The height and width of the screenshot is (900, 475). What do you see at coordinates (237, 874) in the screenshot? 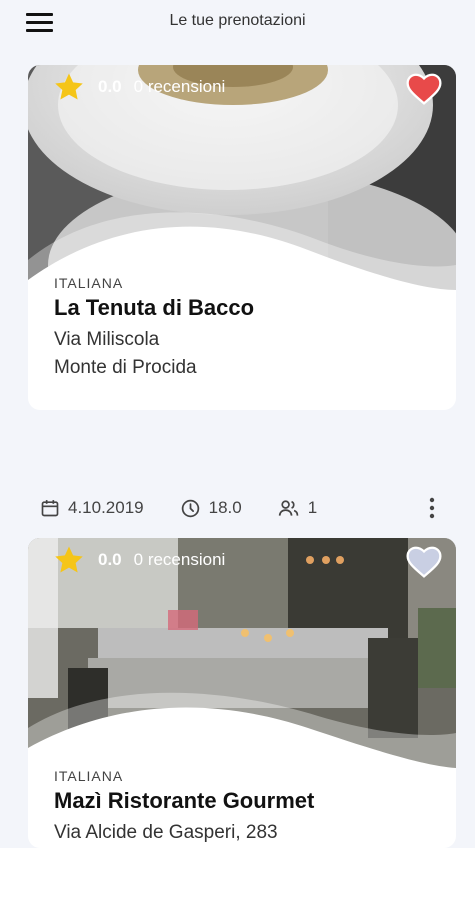
I see `bottom-bar` at bounding box center [237, 874].